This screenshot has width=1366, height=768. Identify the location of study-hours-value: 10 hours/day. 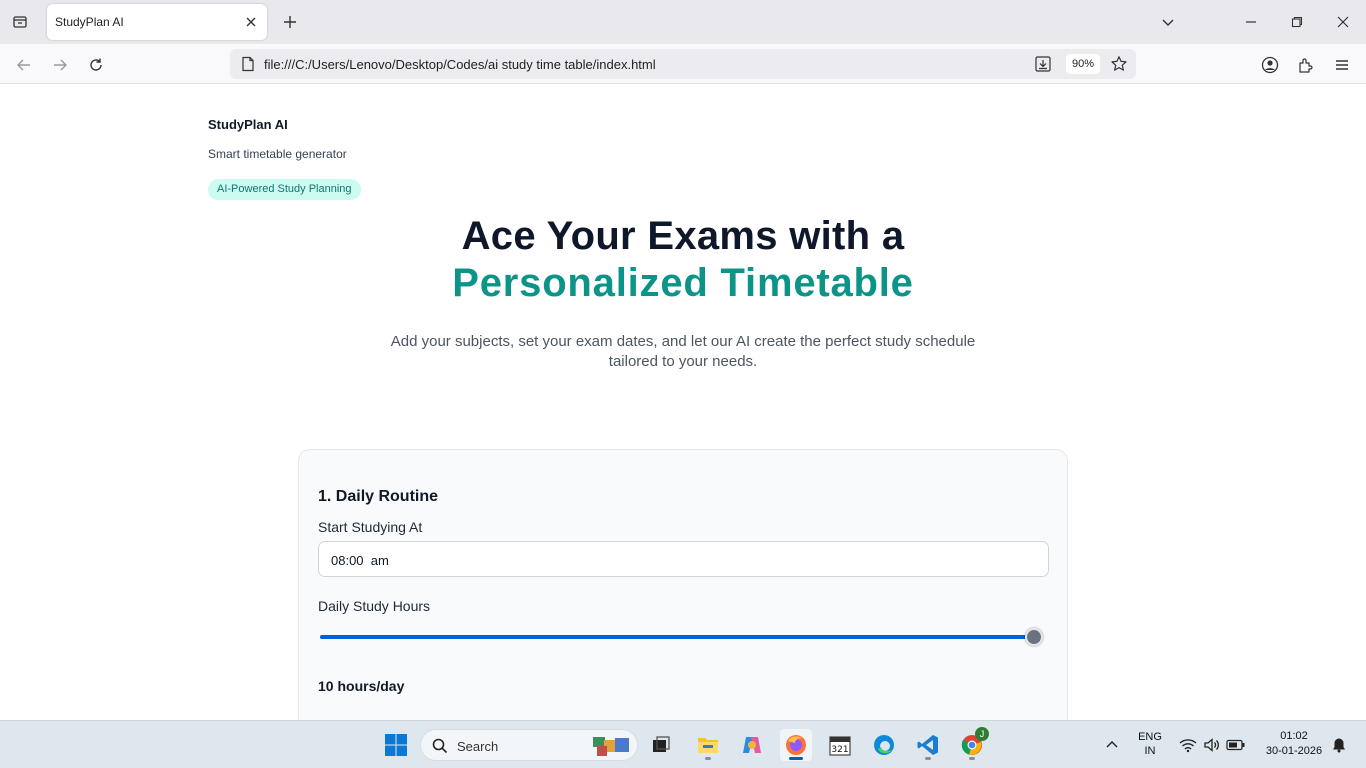
(361, 686).